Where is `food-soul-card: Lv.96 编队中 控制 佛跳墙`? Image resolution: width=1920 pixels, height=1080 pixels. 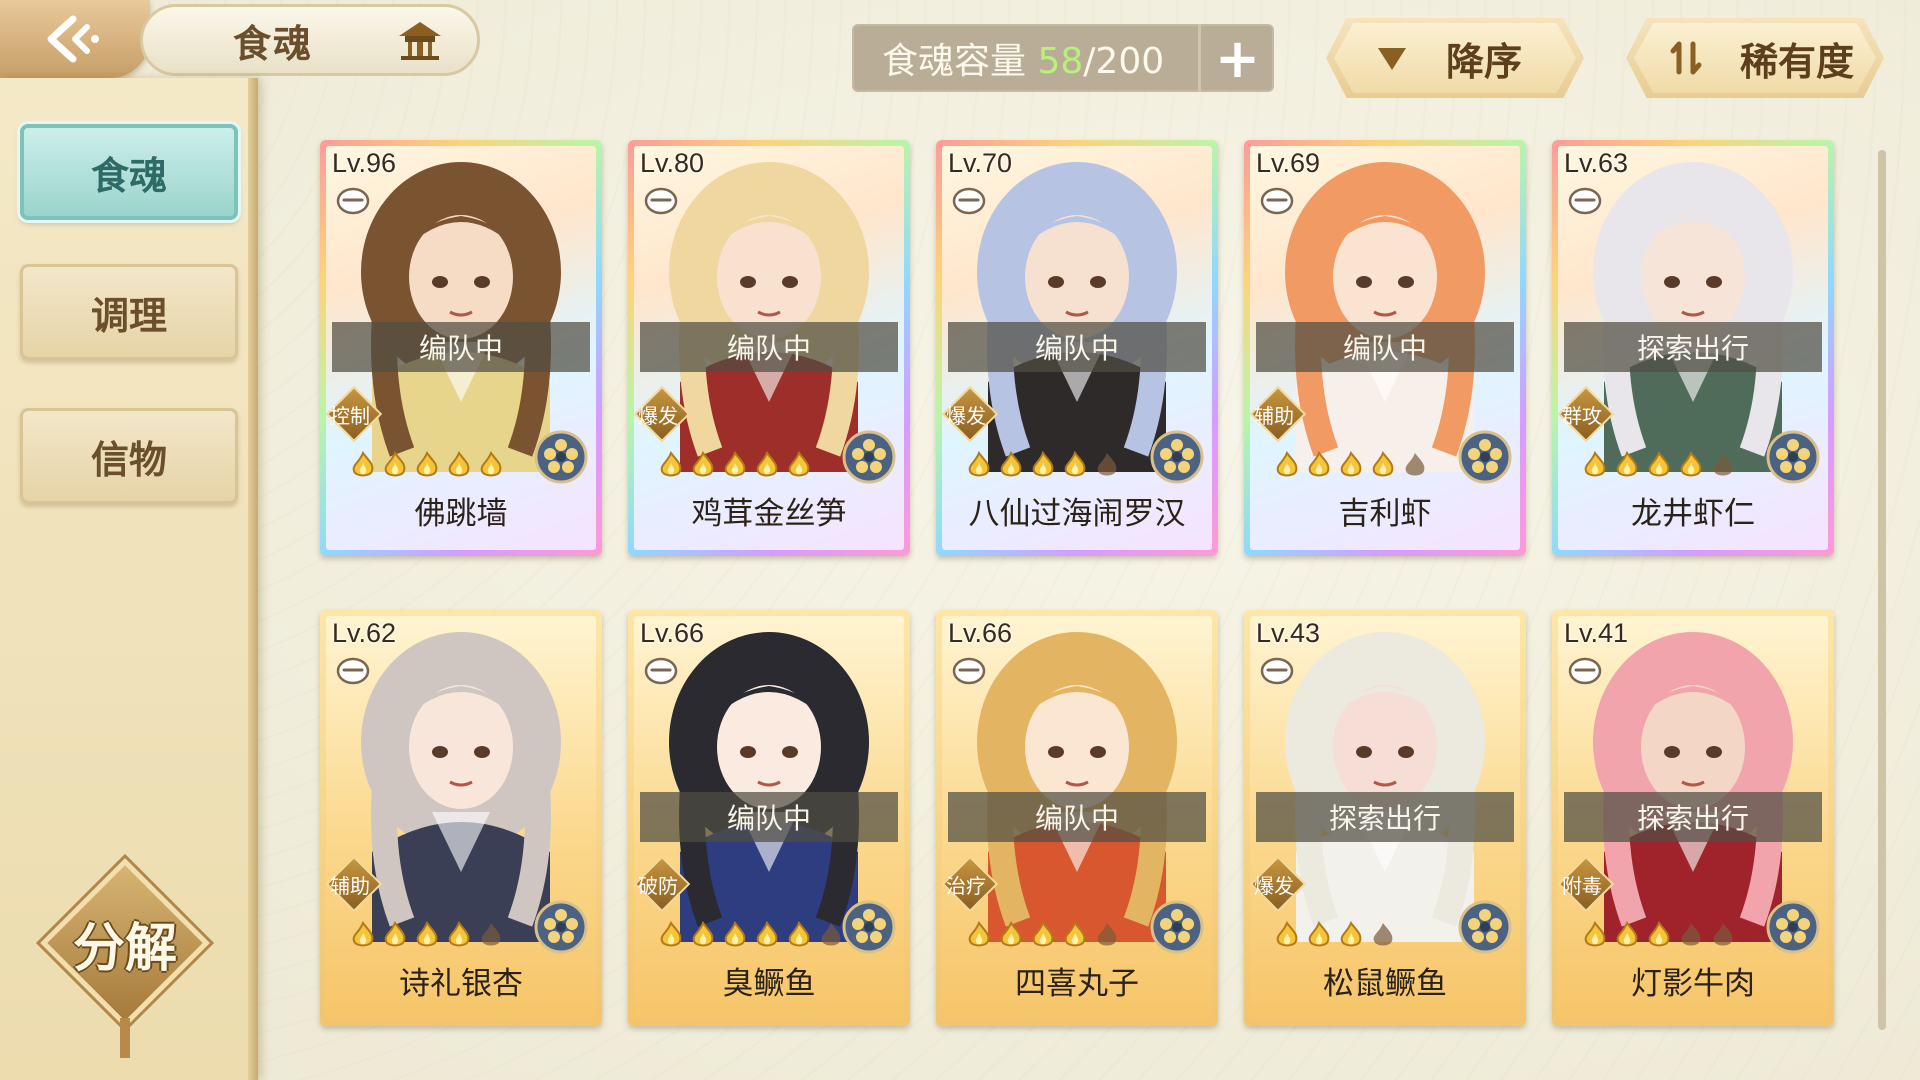 food-soul-card: Lv.96 编队中 控制 佛跳墙 is located at coordinates (461, 348).